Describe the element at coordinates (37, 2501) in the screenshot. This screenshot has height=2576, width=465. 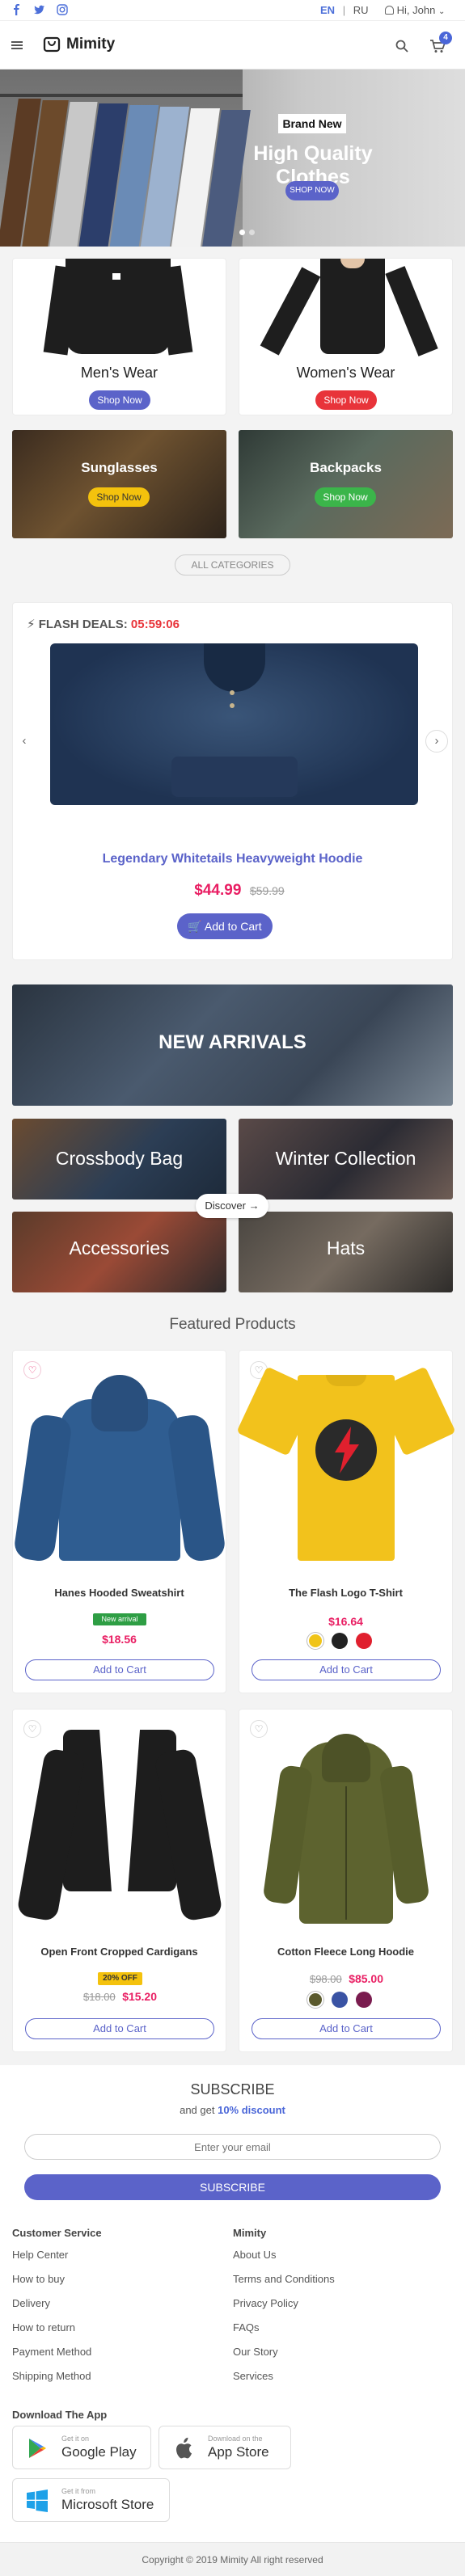
I see `windows-icon` at that location.